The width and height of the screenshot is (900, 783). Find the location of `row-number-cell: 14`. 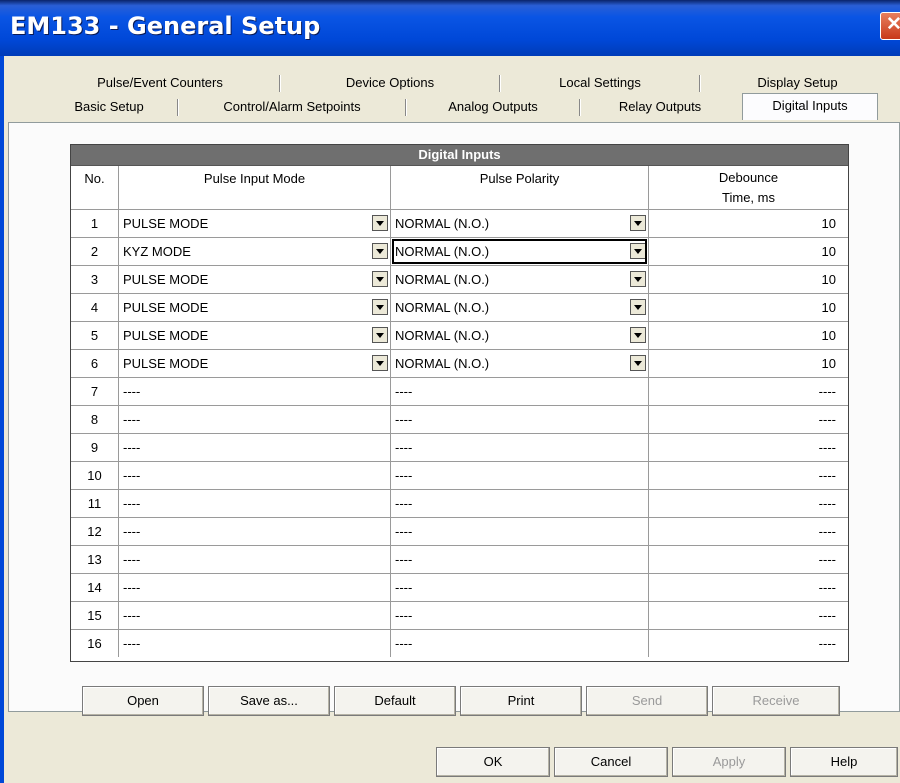

row-number-cell: 14 is located at coordinates (95, 587).